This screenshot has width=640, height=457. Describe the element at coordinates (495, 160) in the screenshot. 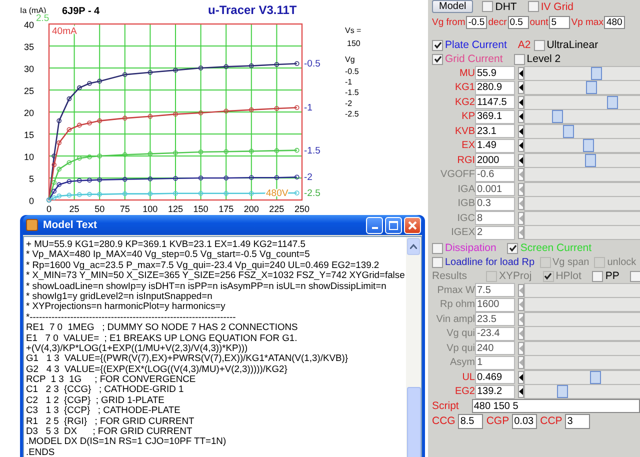

I see `value-field: 2000` at that location.